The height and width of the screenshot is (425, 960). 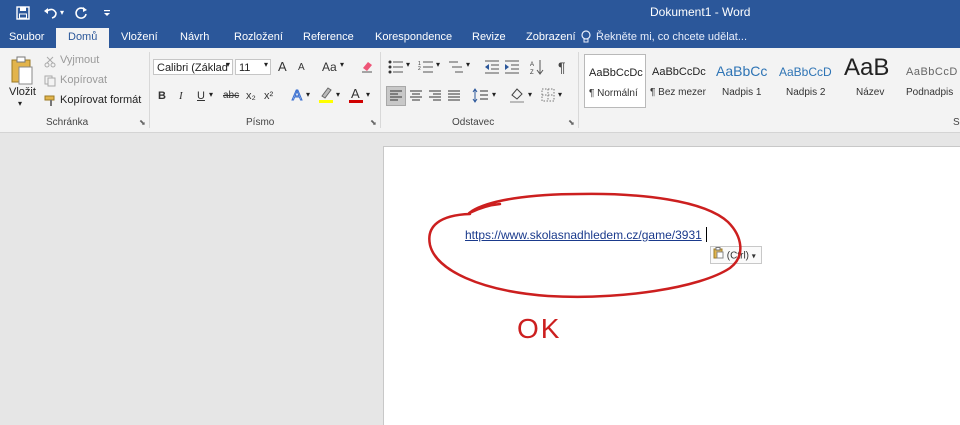 What do you see at coordinates (585, 245) in the screenshot?
I see `annotation-circle` at bounding box center [585, 245].